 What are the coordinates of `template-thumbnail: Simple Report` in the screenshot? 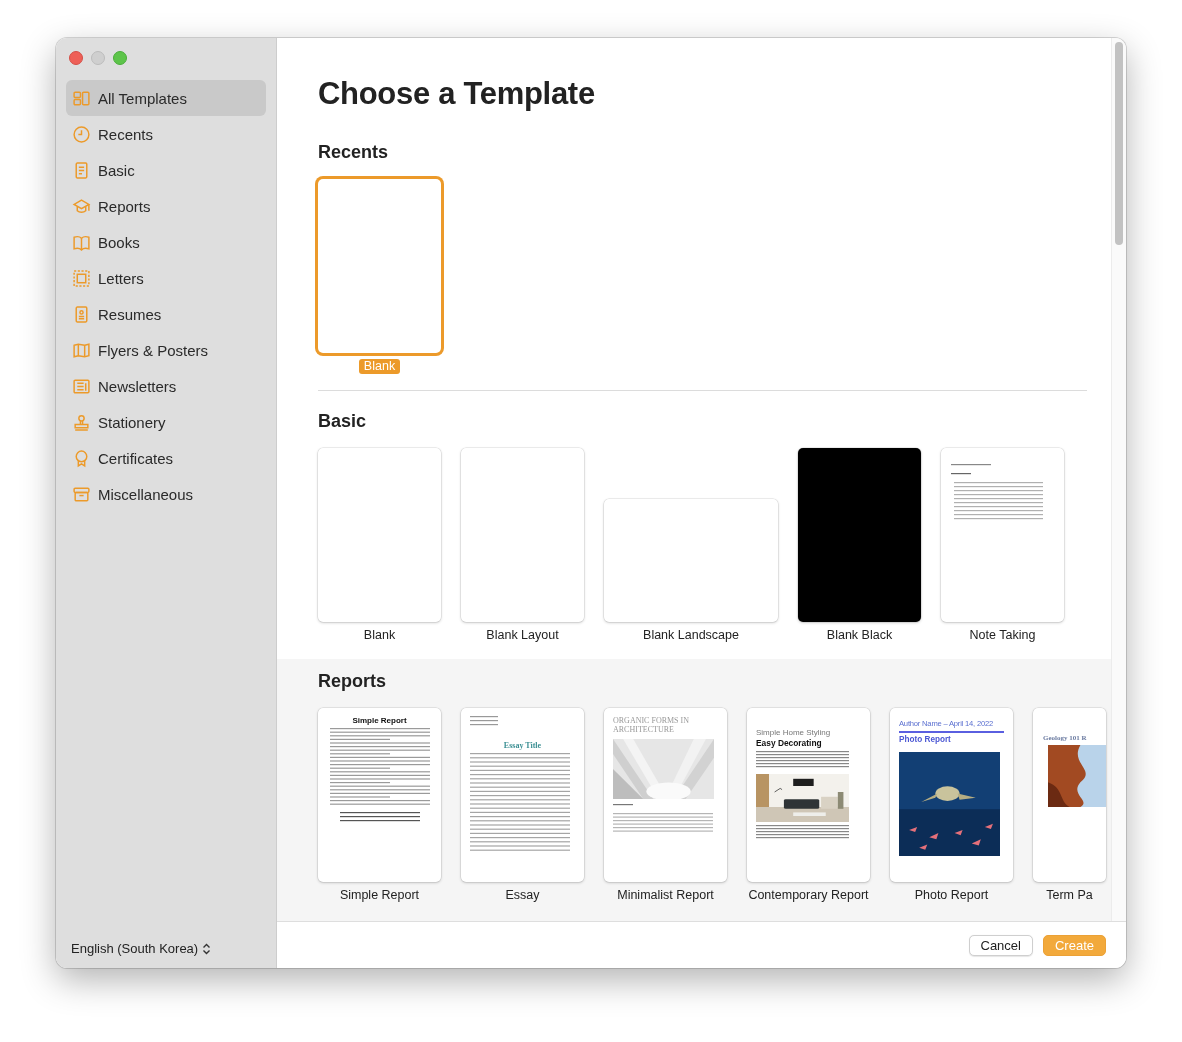 It's located at (379, 795).